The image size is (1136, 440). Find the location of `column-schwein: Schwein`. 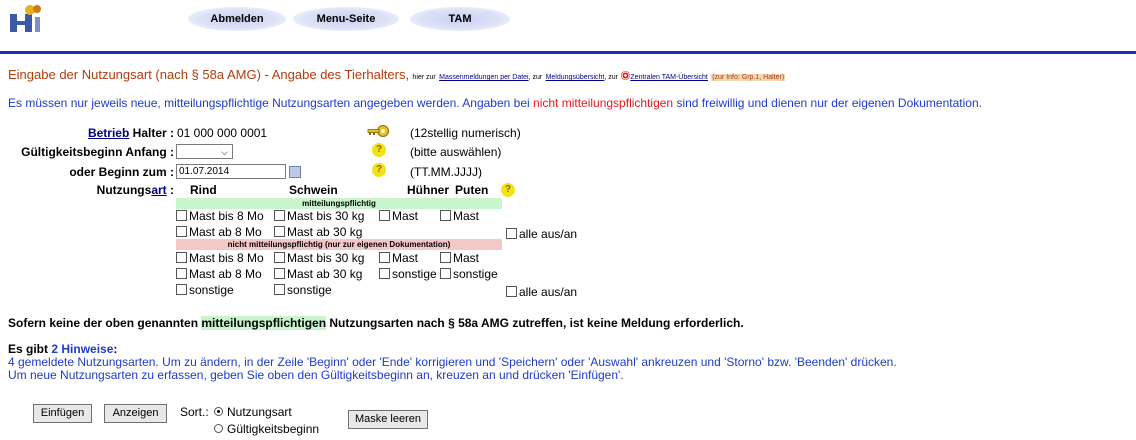

column-schwein: Schwein is located at coordinates (313, 190).